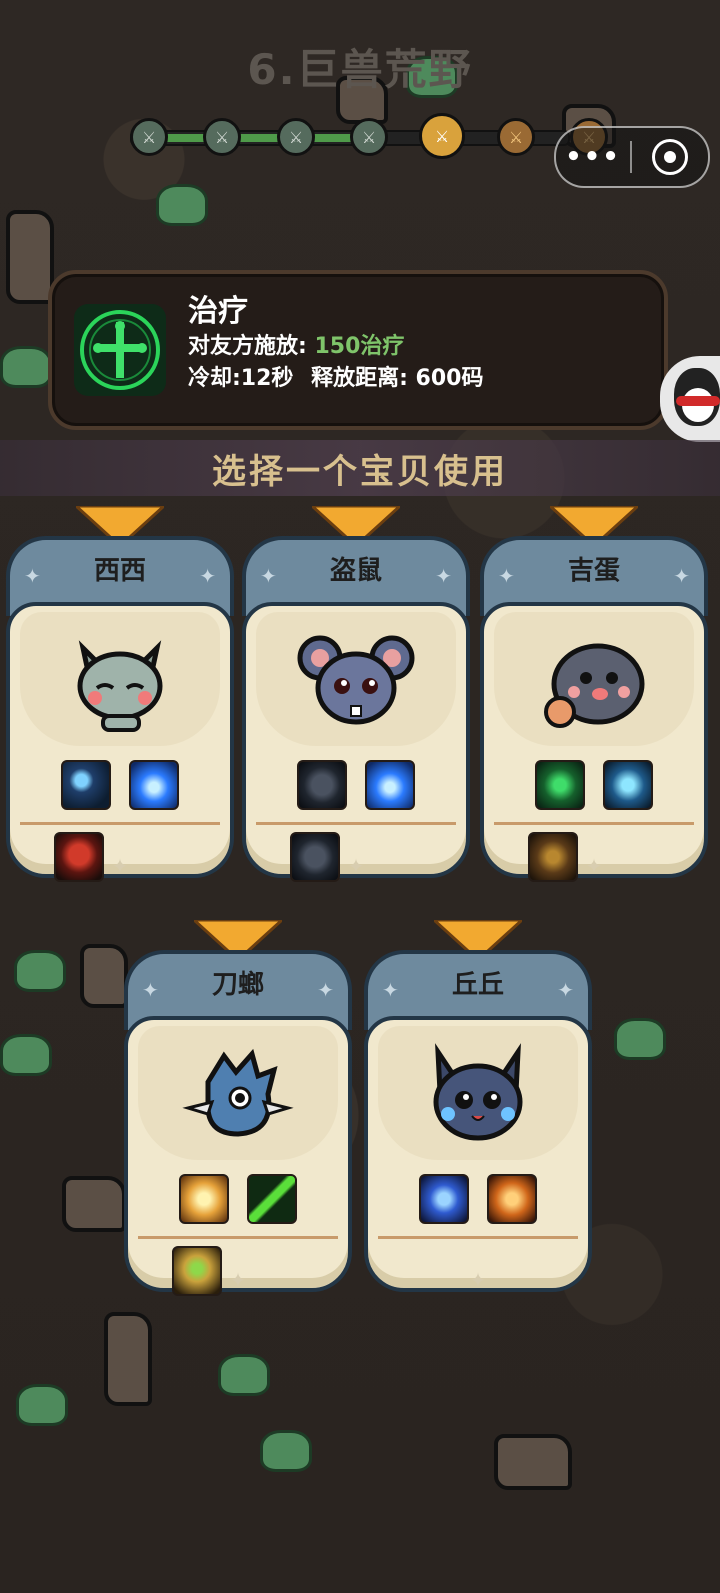  What do you see at coordinates (628, 785) in the screenshot?
I see `blue-swirl-skill-icon` at bounding box center [628, 785].